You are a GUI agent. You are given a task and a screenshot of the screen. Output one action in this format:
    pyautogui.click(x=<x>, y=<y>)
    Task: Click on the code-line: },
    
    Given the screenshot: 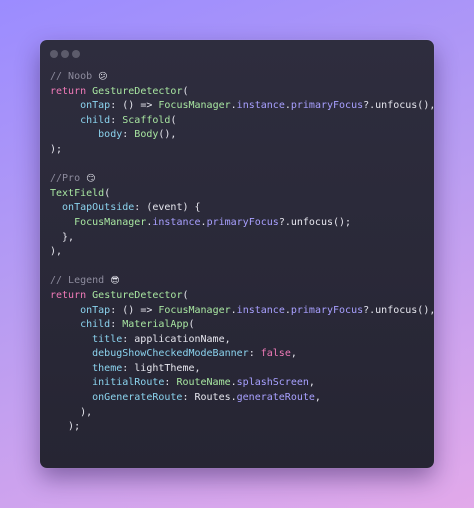 What is the action you would take?
    pyautogui.click(x=239, y=238)
    